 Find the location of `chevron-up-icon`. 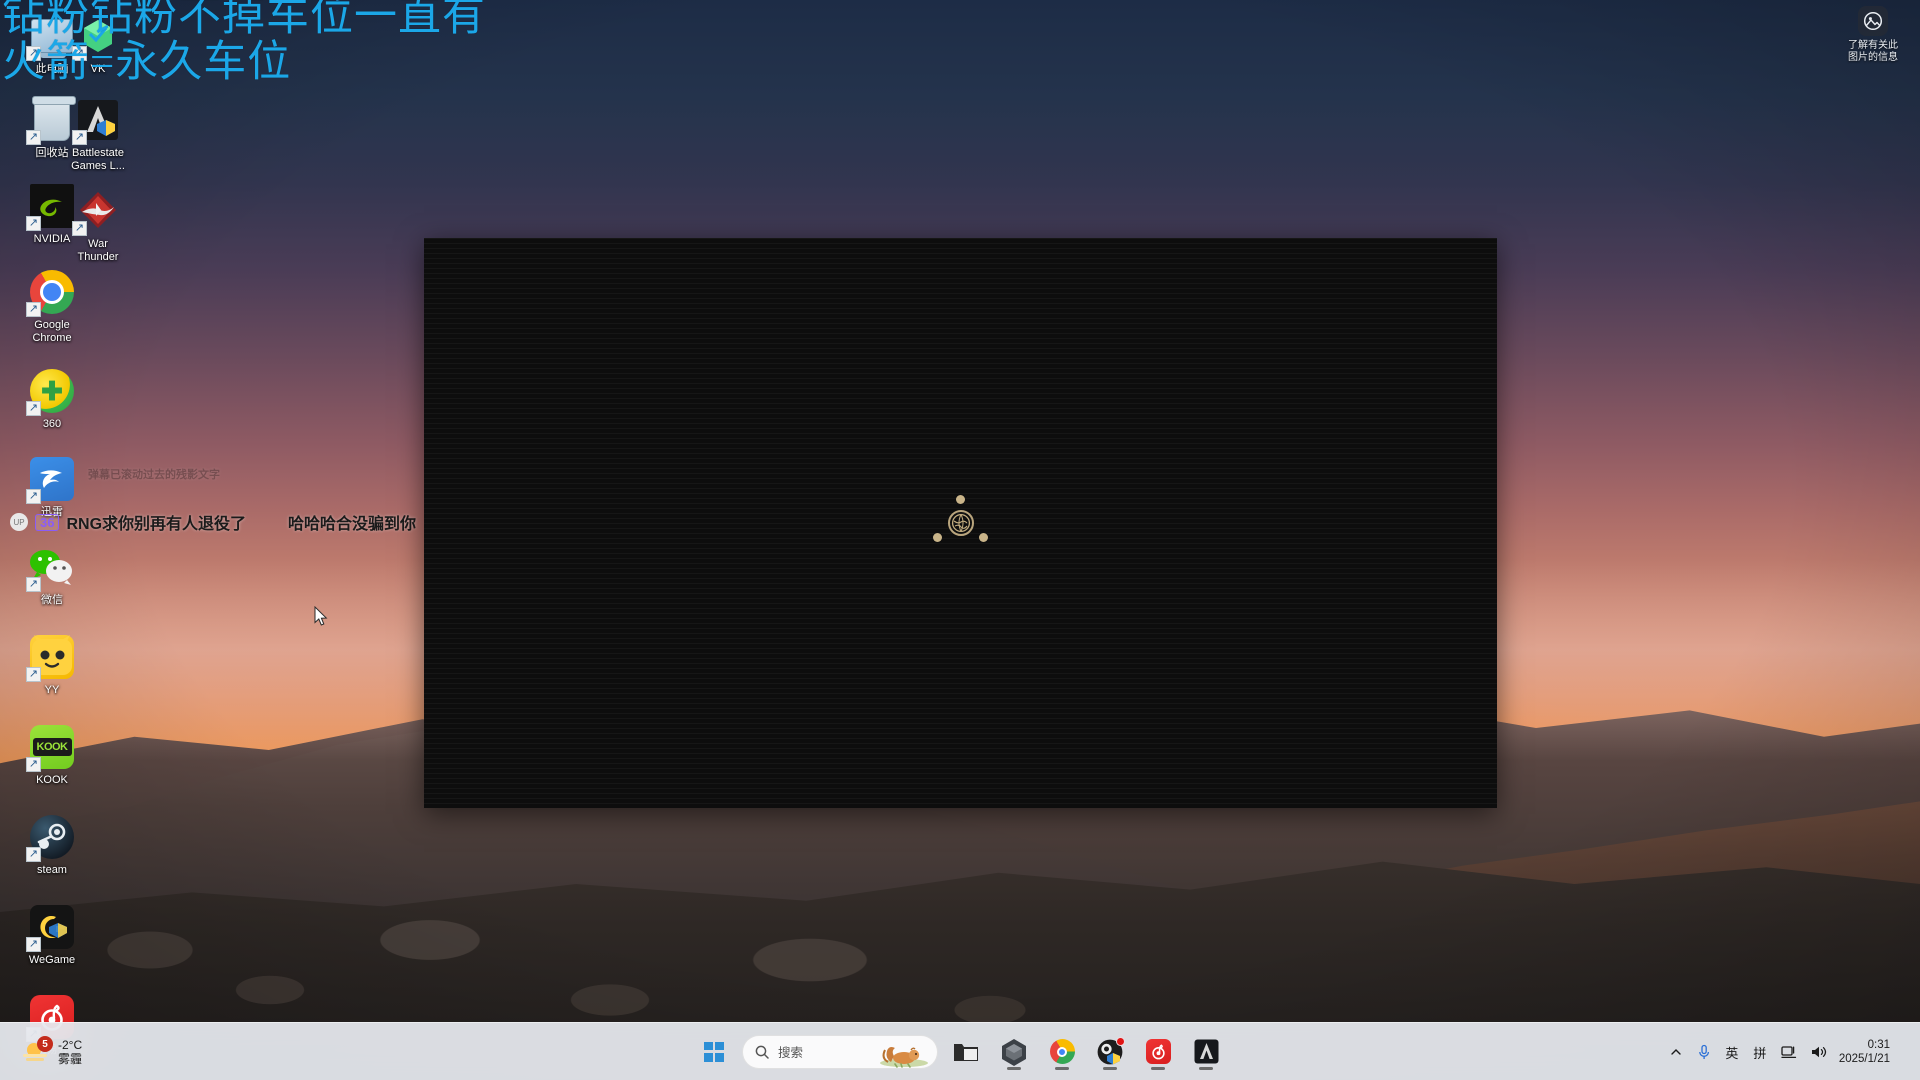

chevron-up-icon is located at coordinates (1676, 1052).